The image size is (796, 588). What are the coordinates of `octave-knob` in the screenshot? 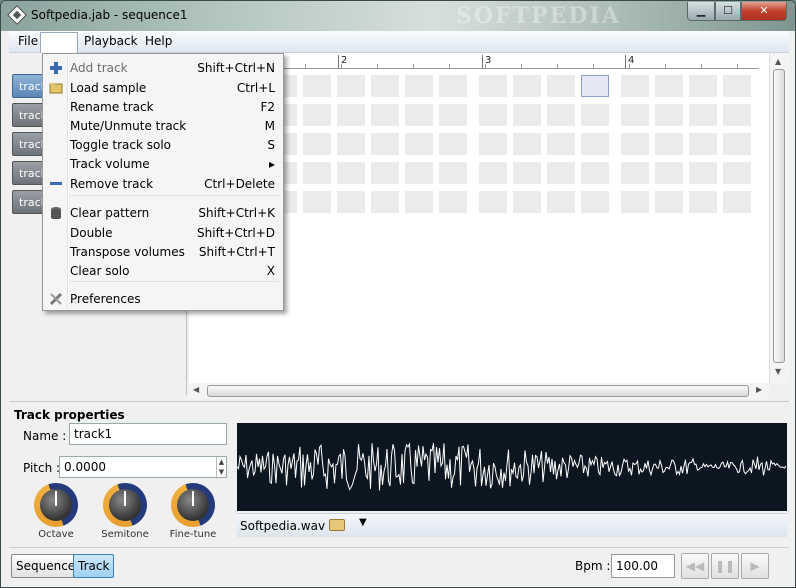 It's located at (56, 505).